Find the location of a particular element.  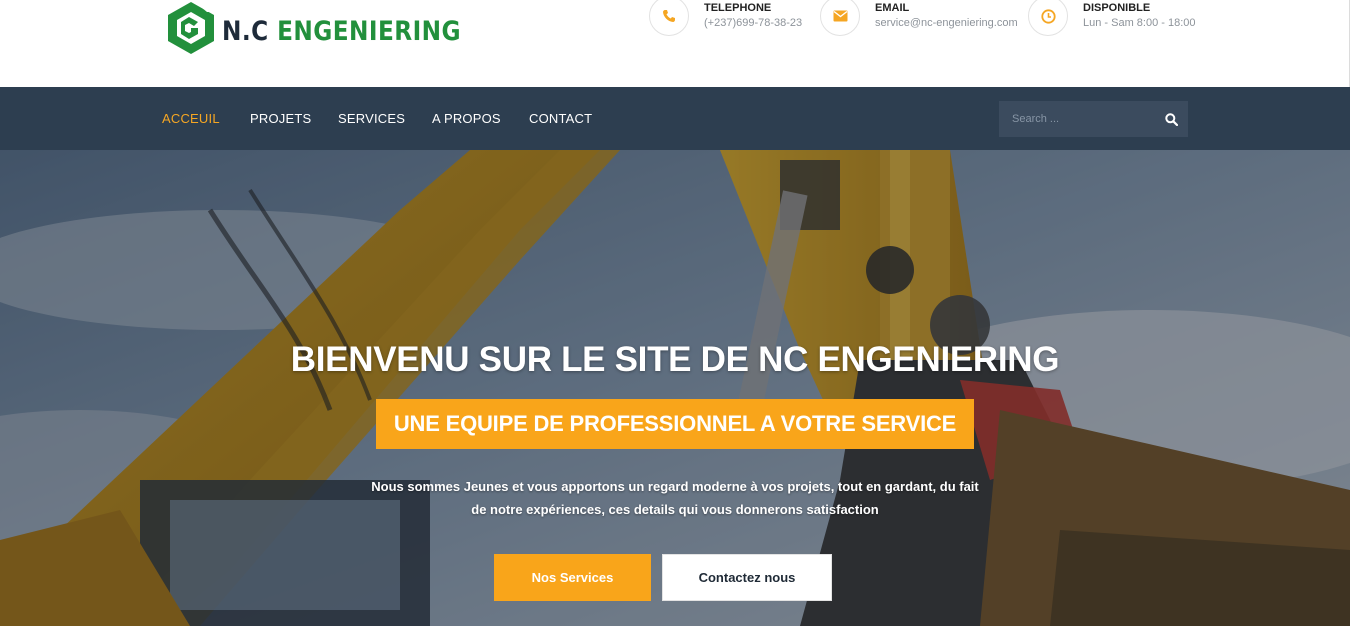

hero-title: BIENVENU SUR LE SITE DE NC ENGENIERING is located at coordinates (675, 359).